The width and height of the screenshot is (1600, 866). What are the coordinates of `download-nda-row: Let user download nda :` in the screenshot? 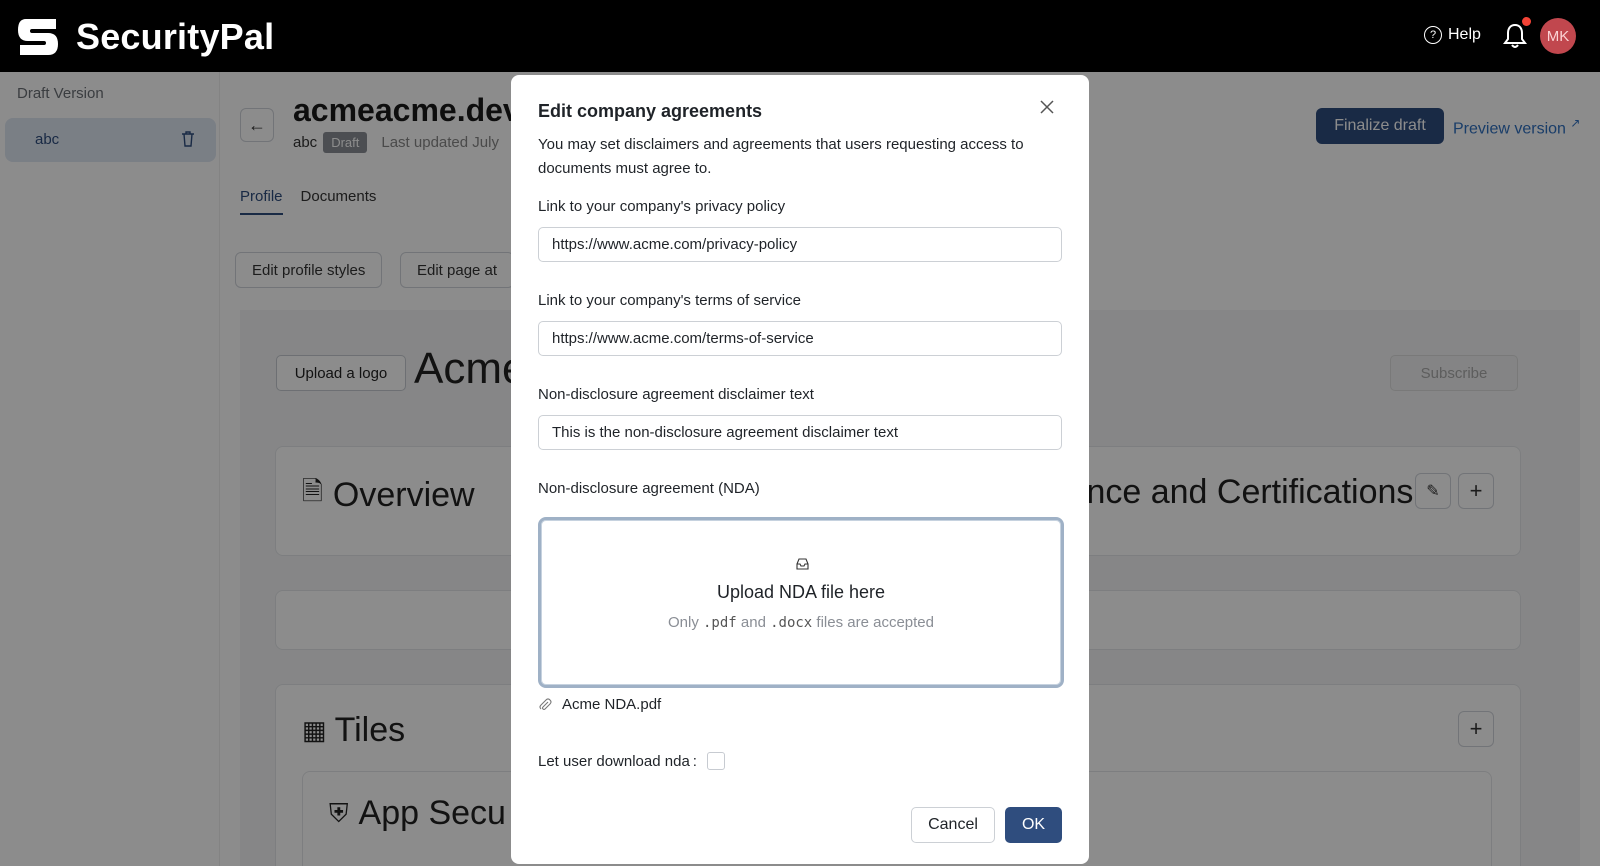 It's located at (631, 761).